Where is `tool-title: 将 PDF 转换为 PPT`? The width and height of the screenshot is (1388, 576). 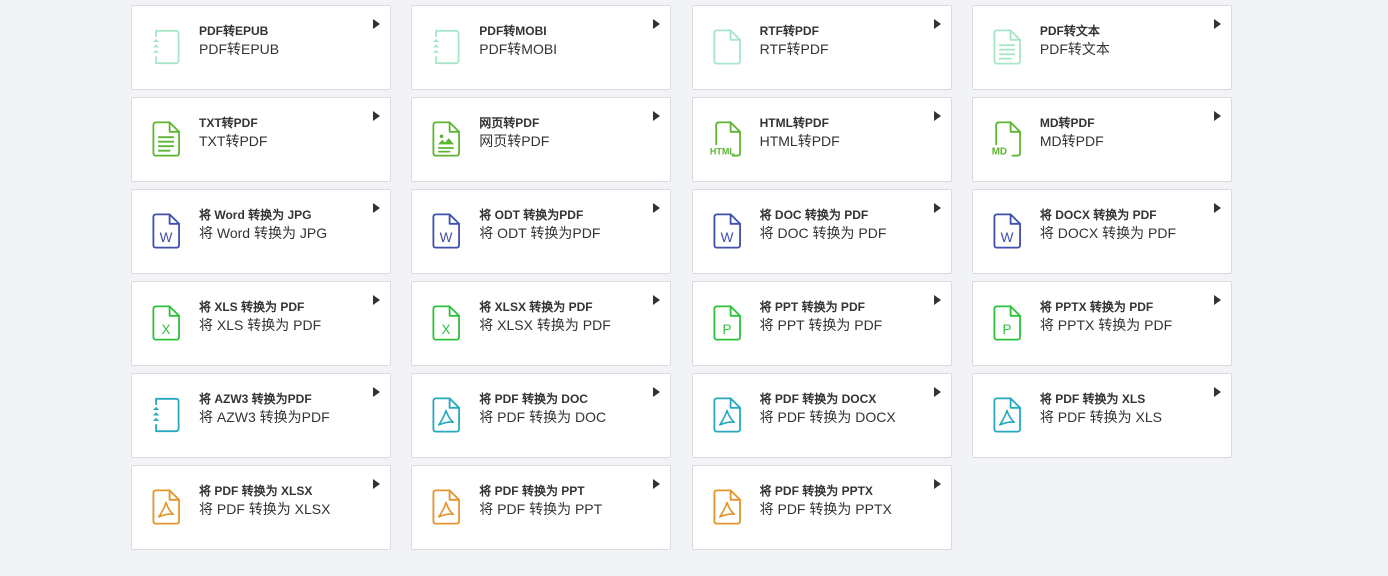 tool-title: 将 PDF 转换为 PPT is located at coordinates (532, 491).